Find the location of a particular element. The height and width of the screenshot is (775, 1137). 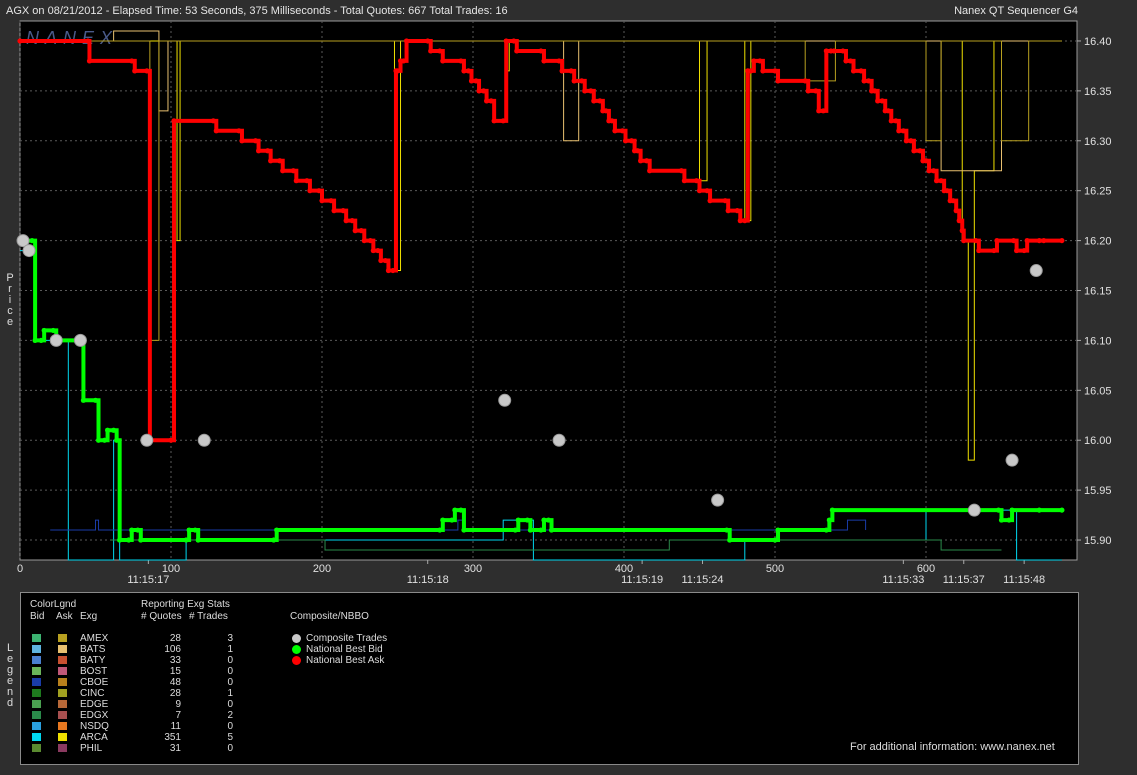

trade-marker is located at coordinates (974, 510).